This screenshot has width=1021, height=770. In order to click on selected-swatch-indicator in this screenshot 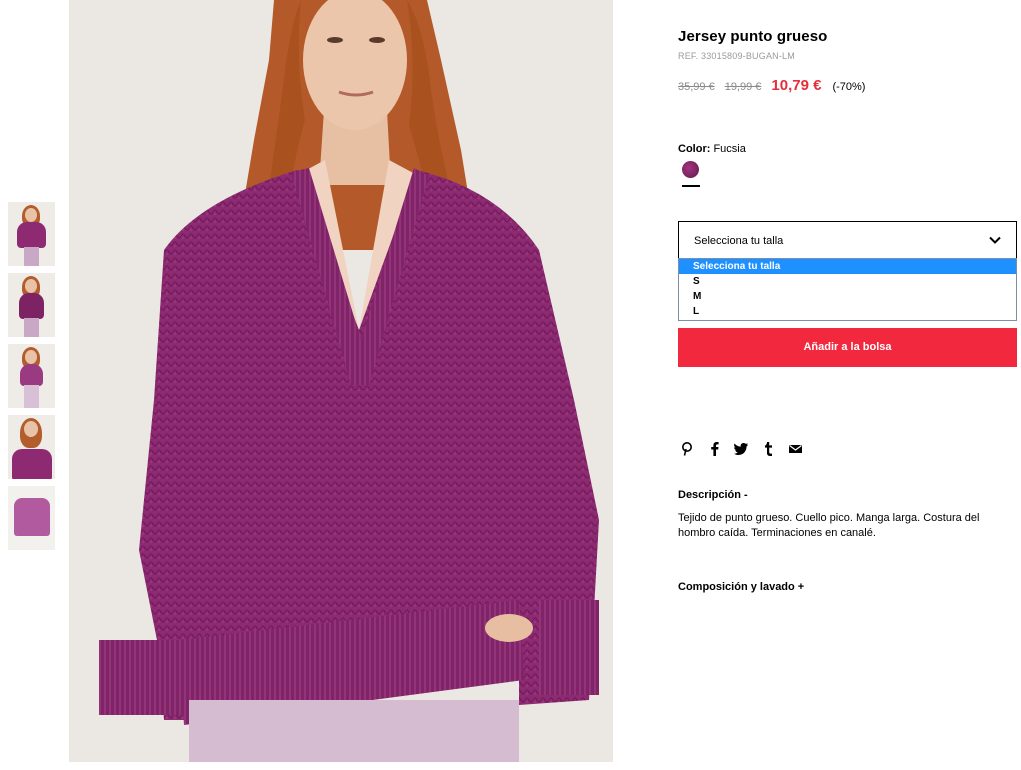, I will do `click(691, 186)`.